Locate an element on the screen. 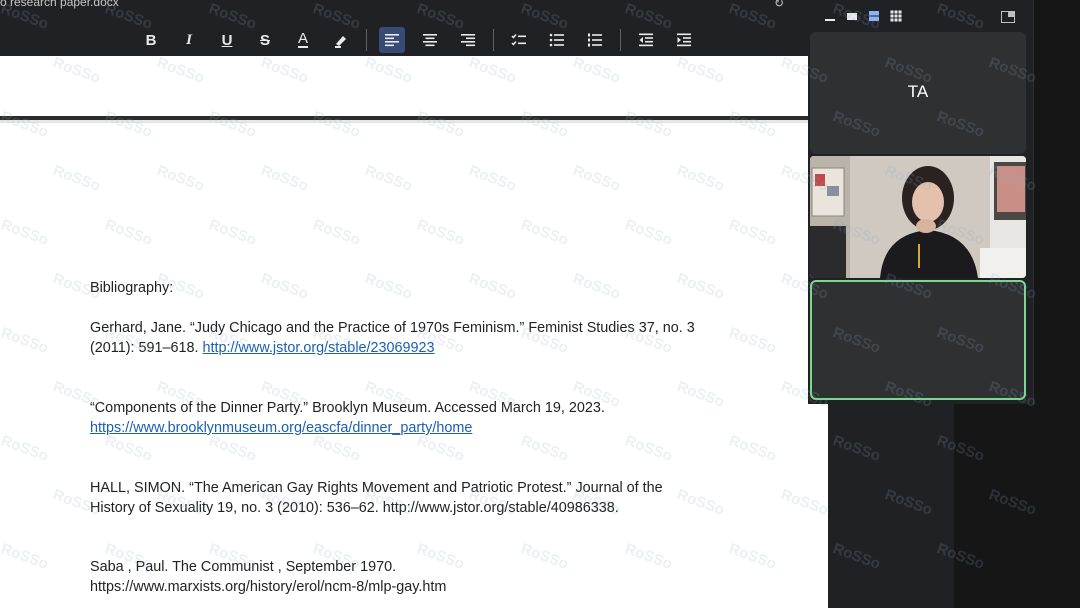  side-gutter is located at coordinates (891, 505).